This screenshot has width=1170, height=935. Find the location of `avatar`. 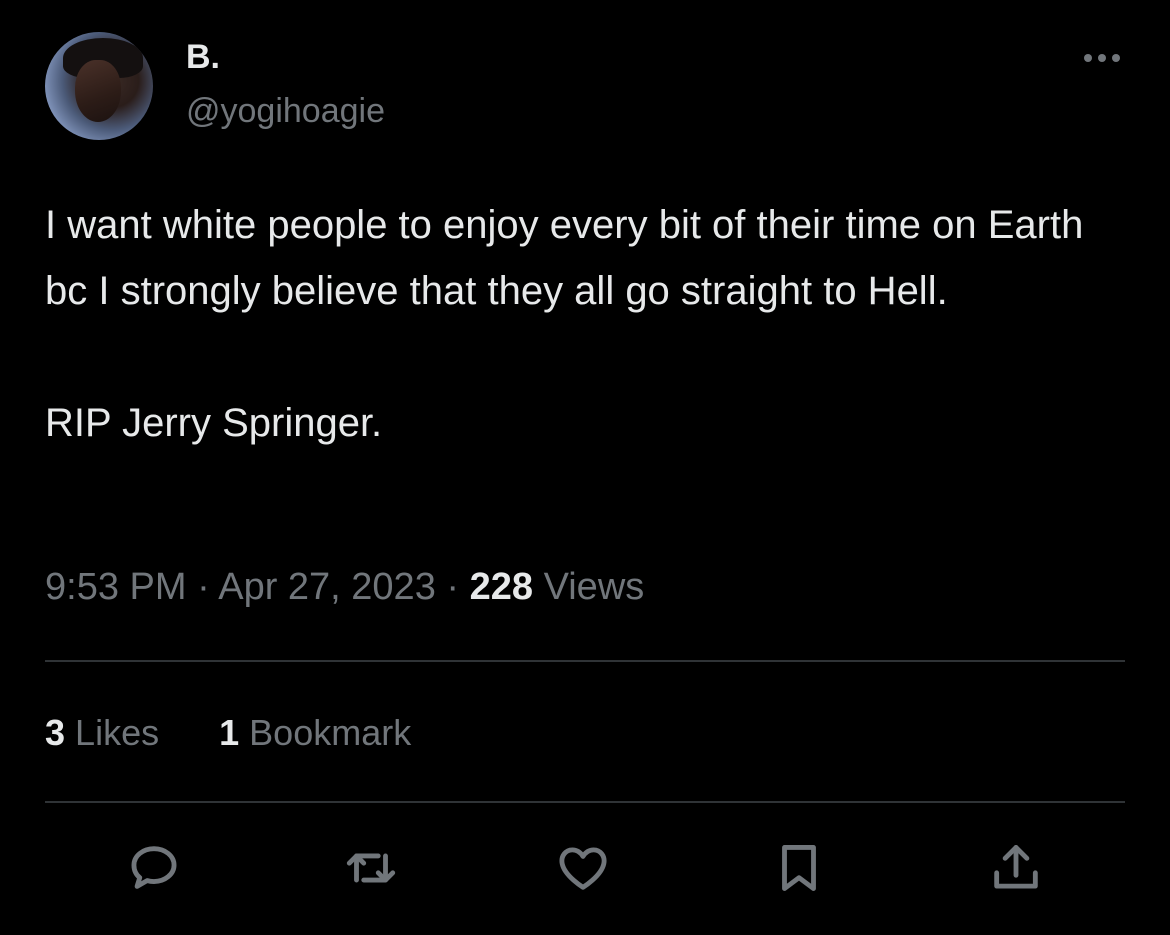

avatar is located at coordinates (99, 86).